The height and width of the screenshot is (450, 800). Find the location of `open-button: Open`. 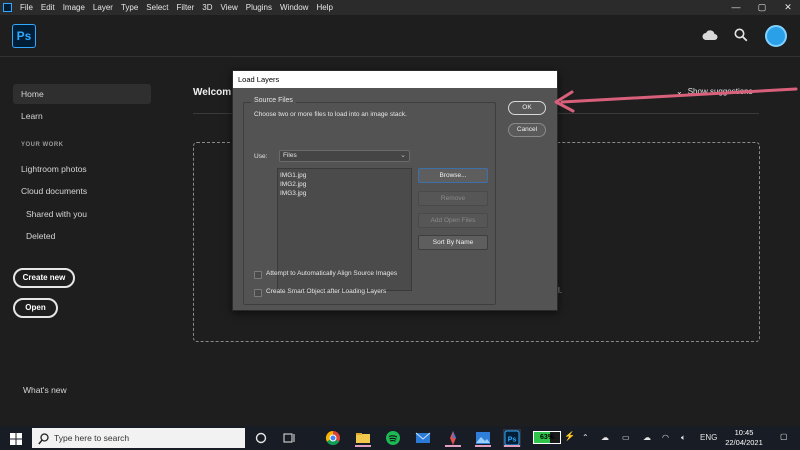

open-button: Open is located at coordinates (35, 308).